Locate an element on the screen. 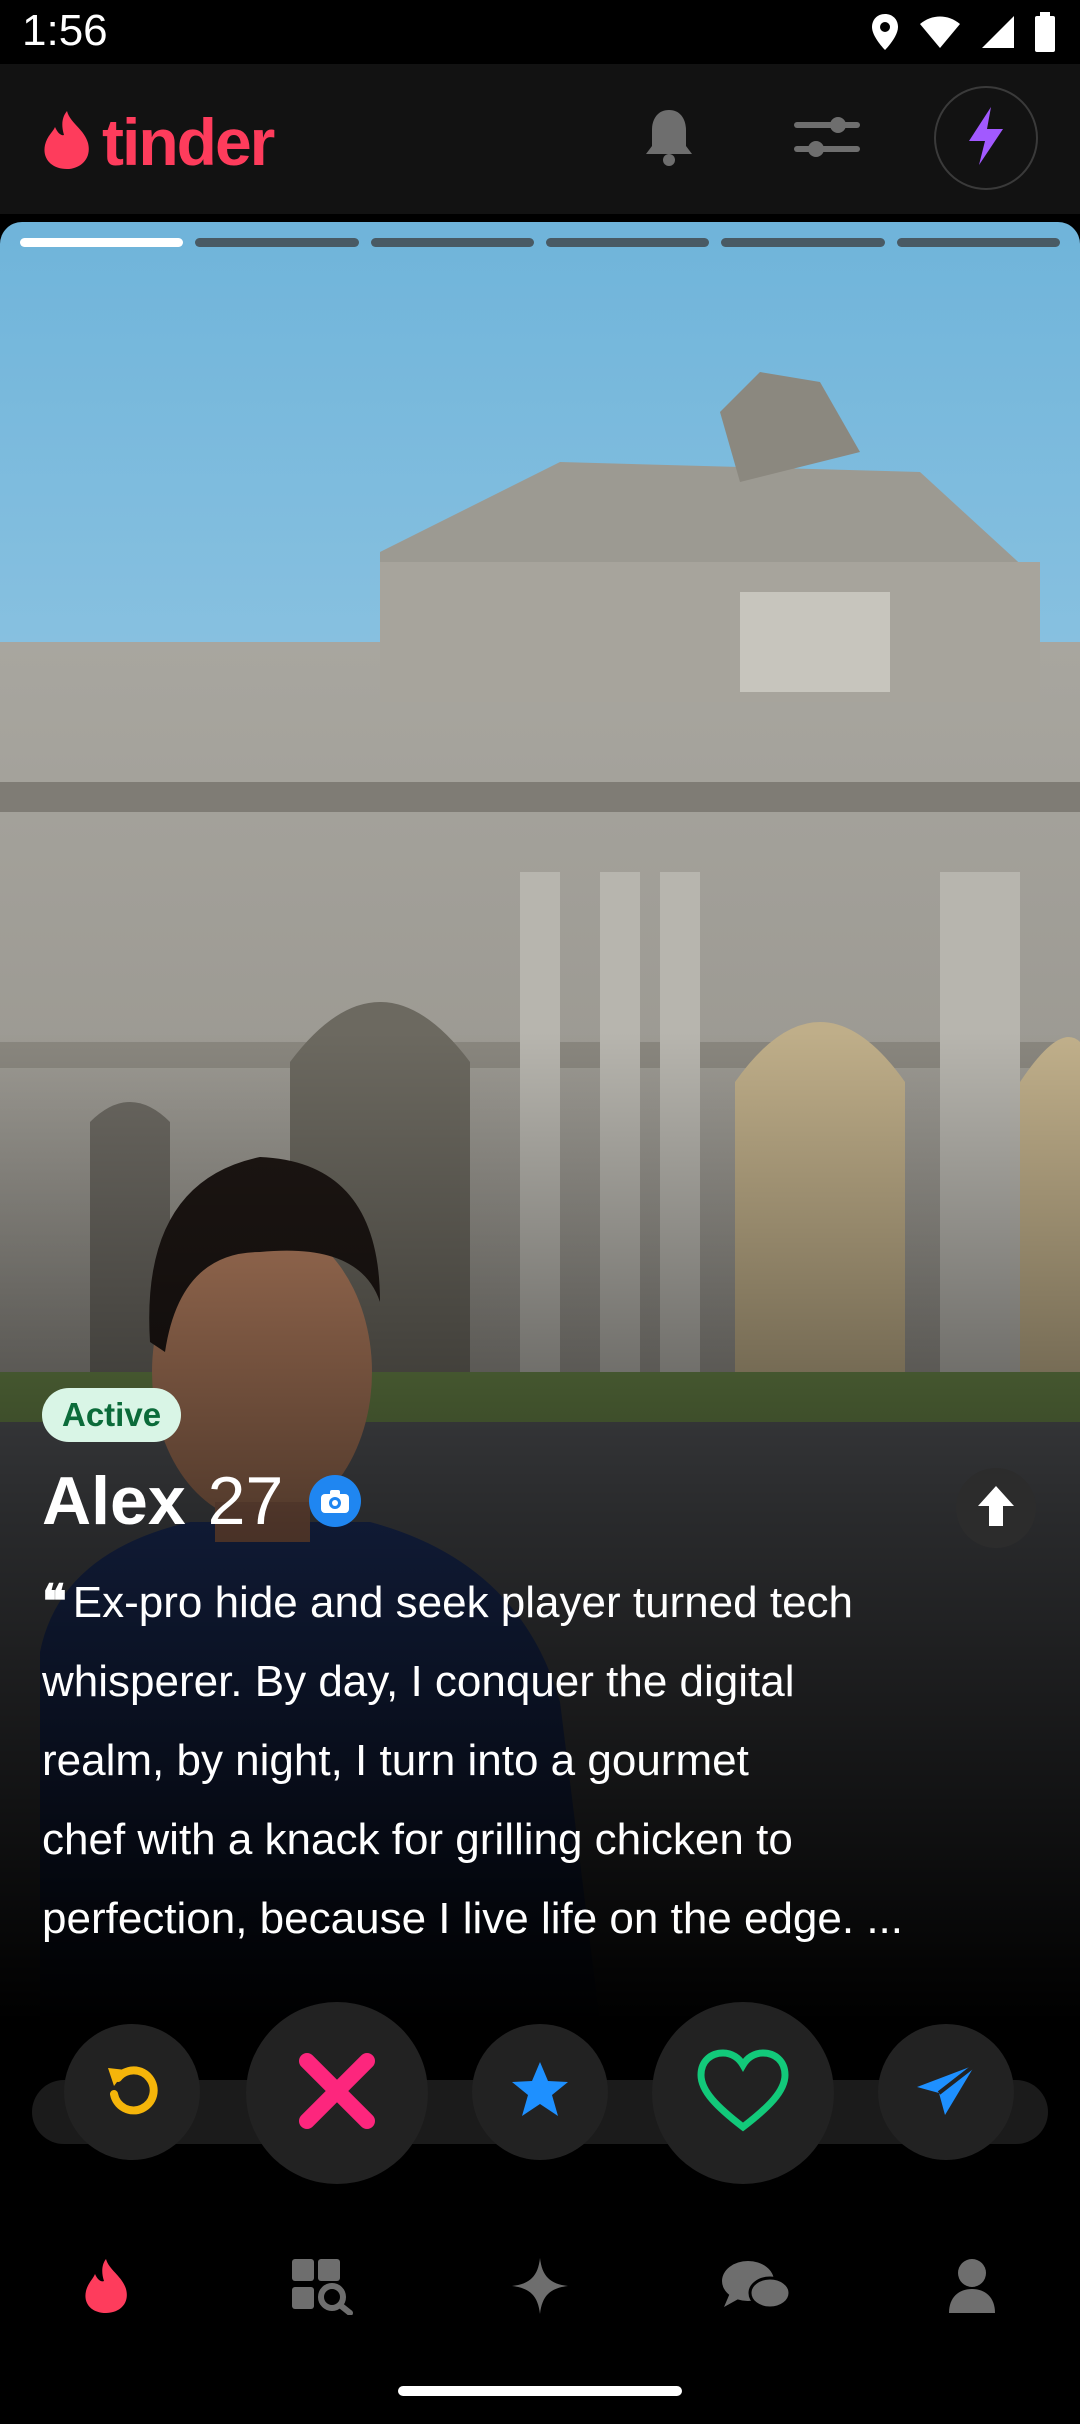  super-like-icon is located at coordinates (540, 2092).